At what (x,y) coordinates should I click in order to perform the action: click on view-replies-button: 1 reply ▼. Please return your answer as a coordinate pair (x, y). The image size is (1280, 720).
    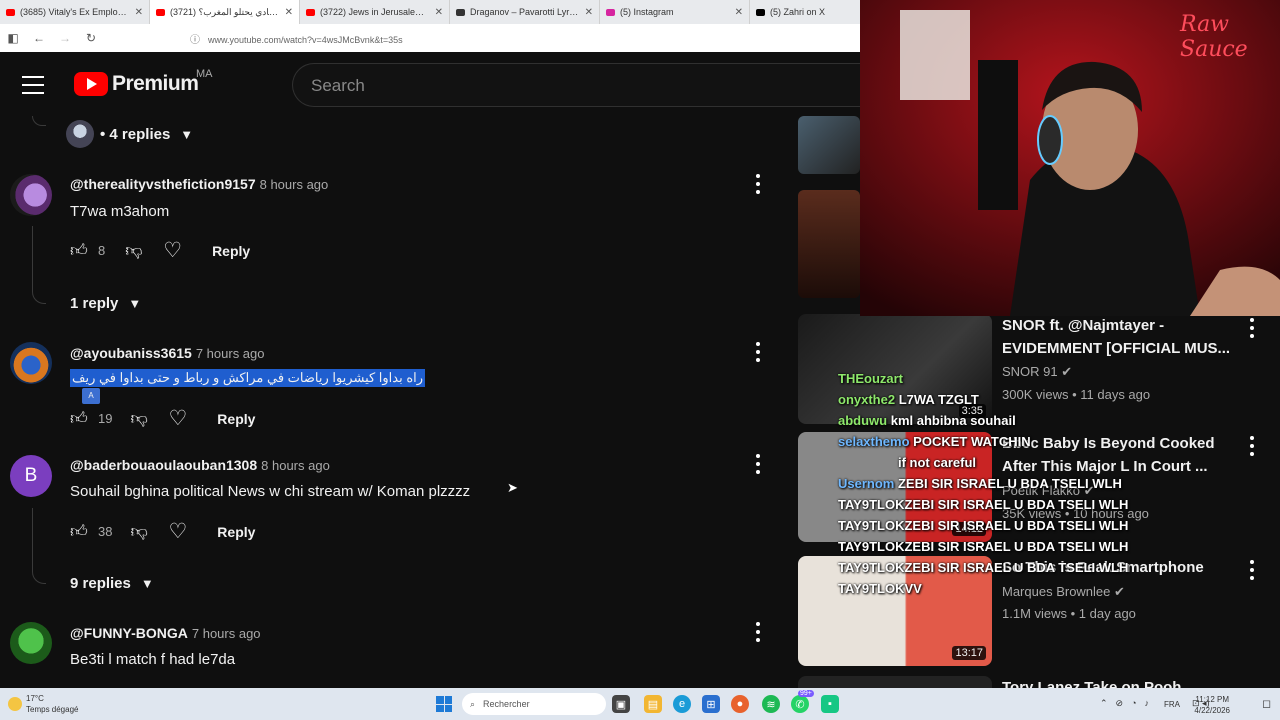
    Looking at the image, I should click on (105, 303).